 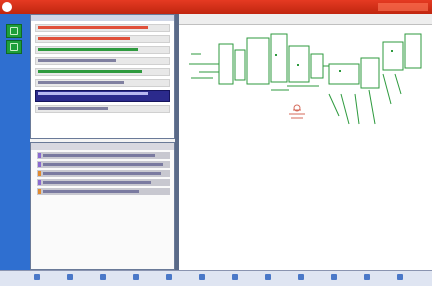 I want to click on detail-pane-header, so click(x=102, y=146).